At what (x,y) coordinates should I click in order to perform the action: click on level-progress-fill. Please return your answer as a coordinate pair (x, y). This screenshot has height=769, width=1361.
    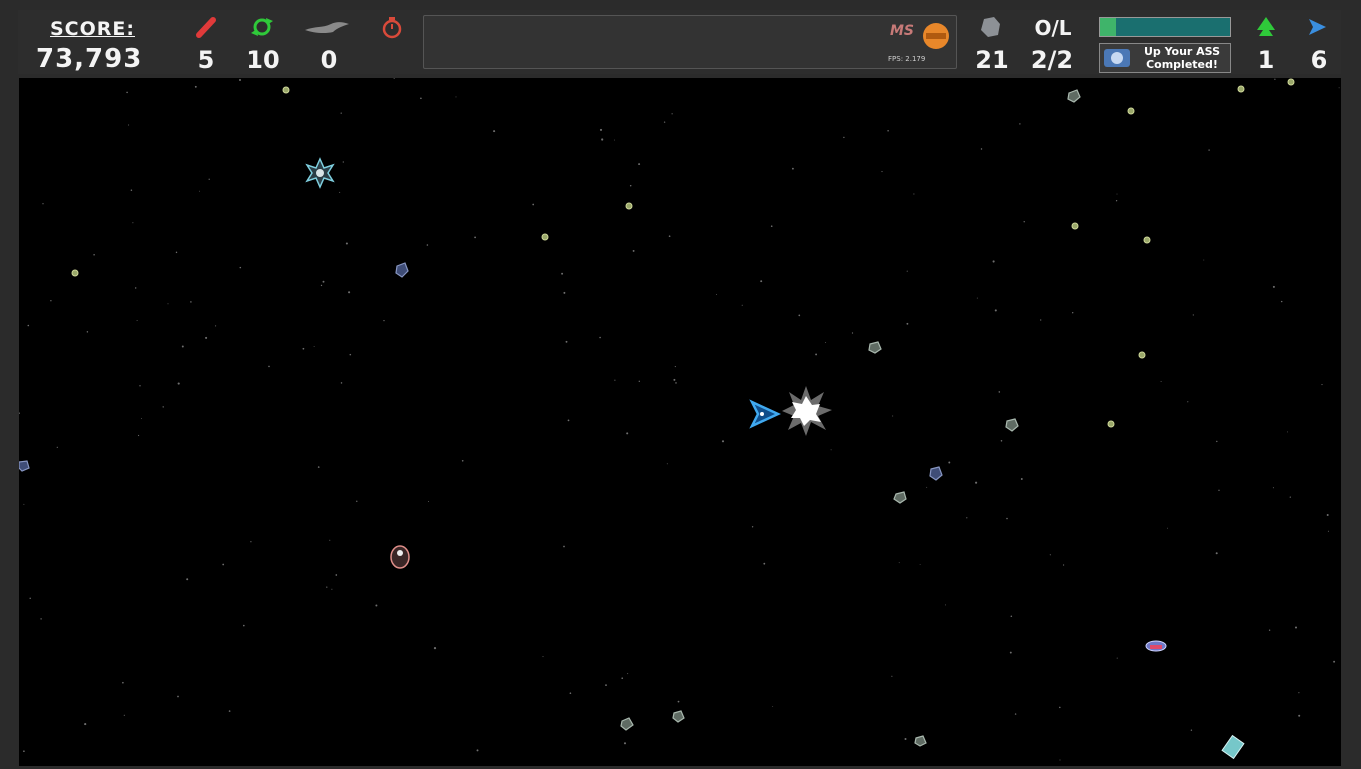
    Looking at the image, I should click on (1108, 27).